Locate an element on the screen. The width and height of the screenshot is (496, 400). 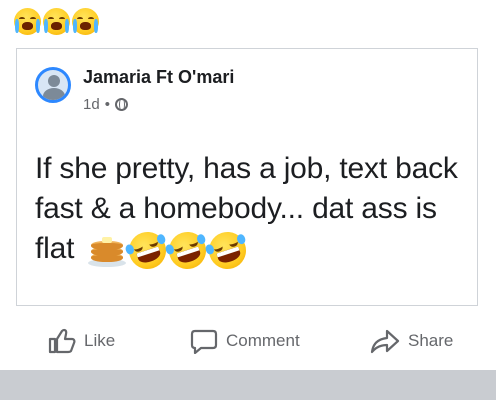
post-emojis is located at coordinates (170, 250).